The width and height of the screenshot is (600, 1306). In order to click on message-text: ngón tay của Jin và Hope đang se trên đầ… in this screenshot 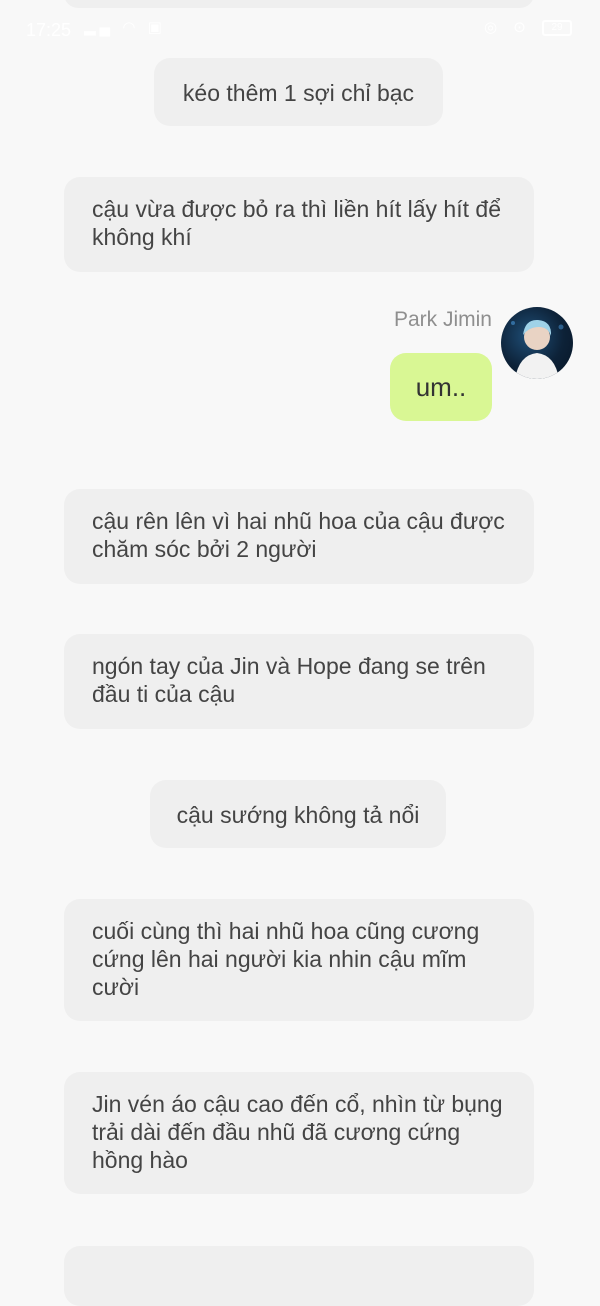, I will do `click(289, 680)`.